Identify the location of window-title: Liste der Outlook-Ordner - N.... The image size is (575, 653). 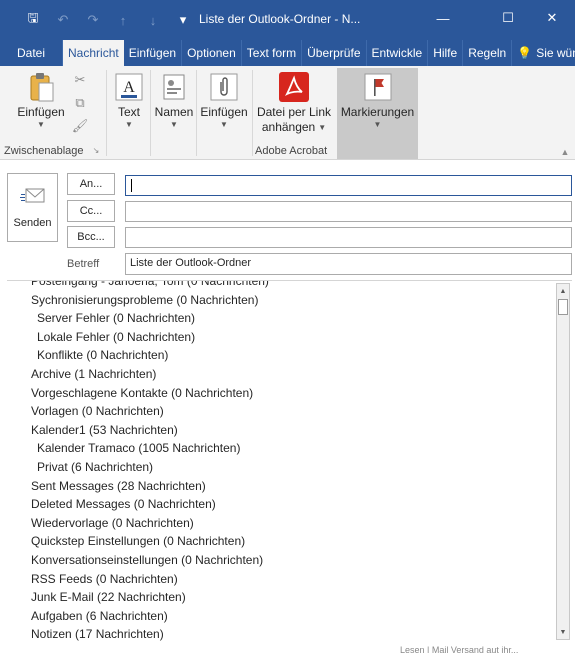
(280, 19).